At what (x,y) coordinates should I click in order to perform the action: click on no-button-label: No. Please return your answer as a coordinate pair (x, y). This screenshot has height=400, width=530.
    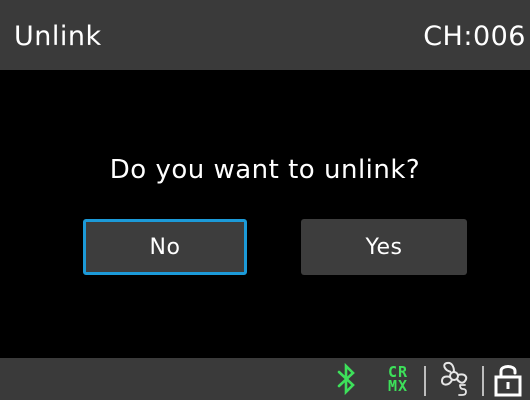
    Looking at the image, I should click on (165, 247).